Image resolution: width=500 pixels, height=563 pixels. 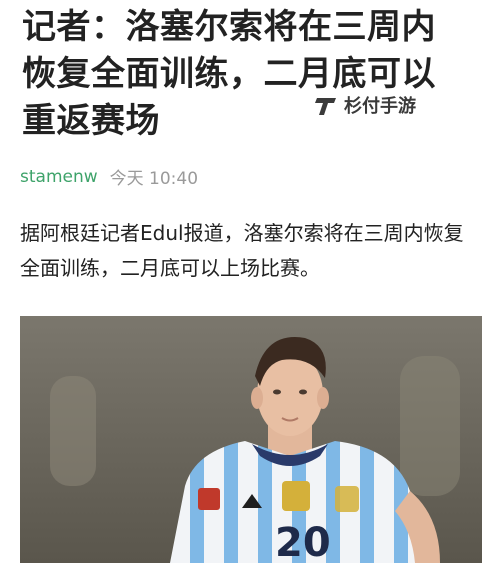 I want to click on jersey-number: 20, so click(x=303, y=541).